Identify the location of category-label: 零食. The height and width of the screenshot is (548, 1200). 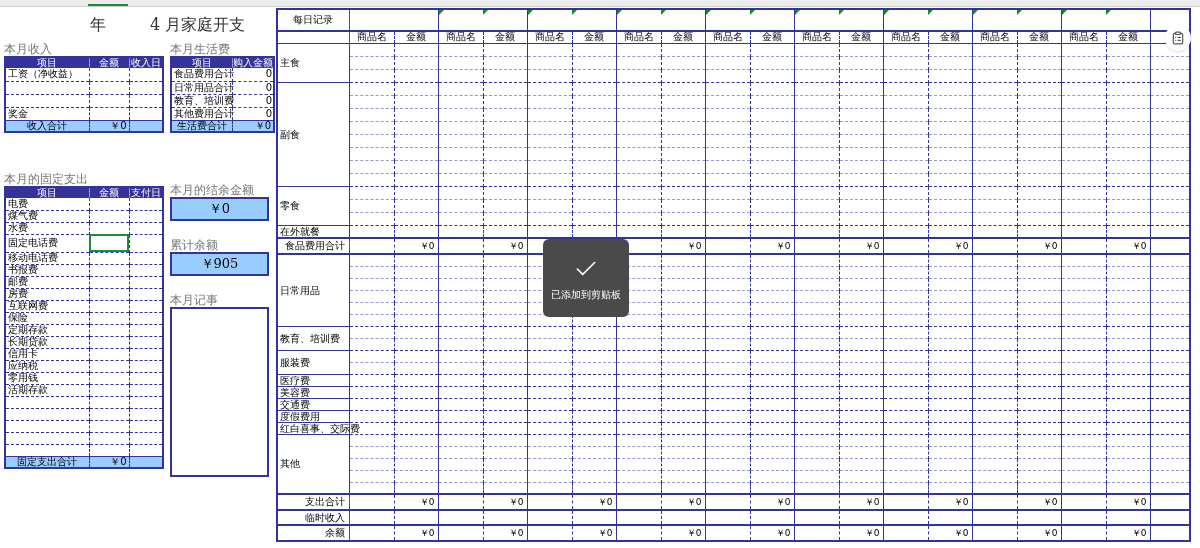
(290, 205).